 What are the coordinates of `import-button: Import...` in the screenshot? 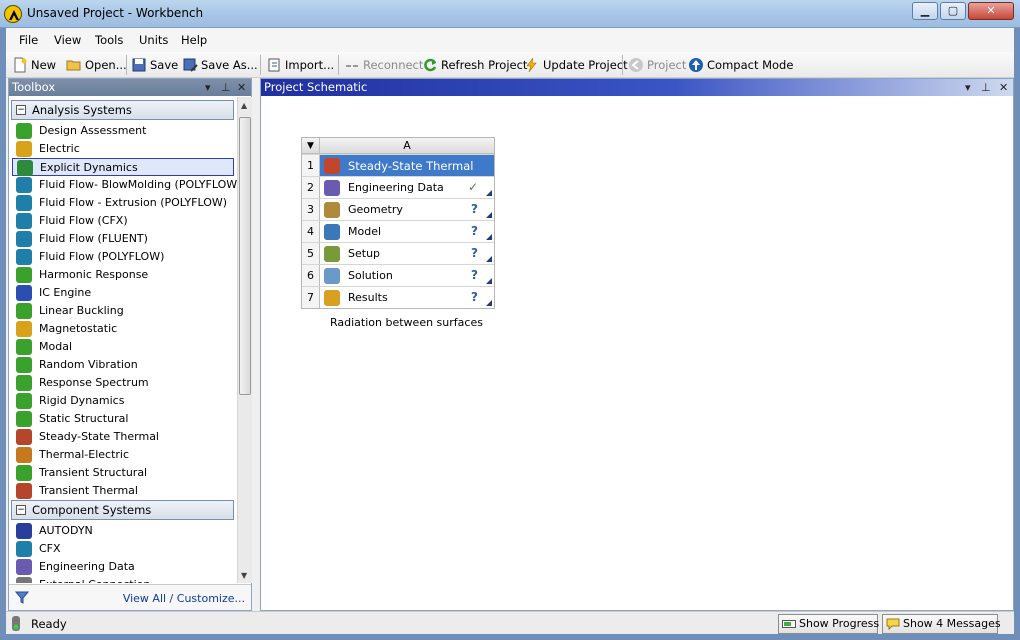 It's located at (300, 65).